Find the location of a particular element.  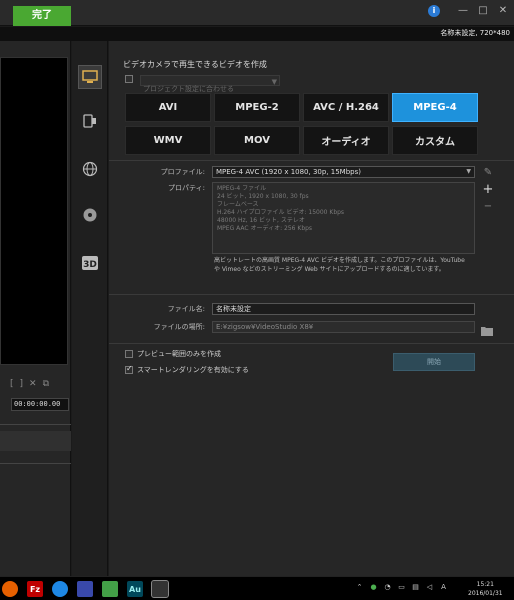

property-line: H.264 ハイプロファイル ビデオ: 15000 Kbps is located at coordinates (281, 212).